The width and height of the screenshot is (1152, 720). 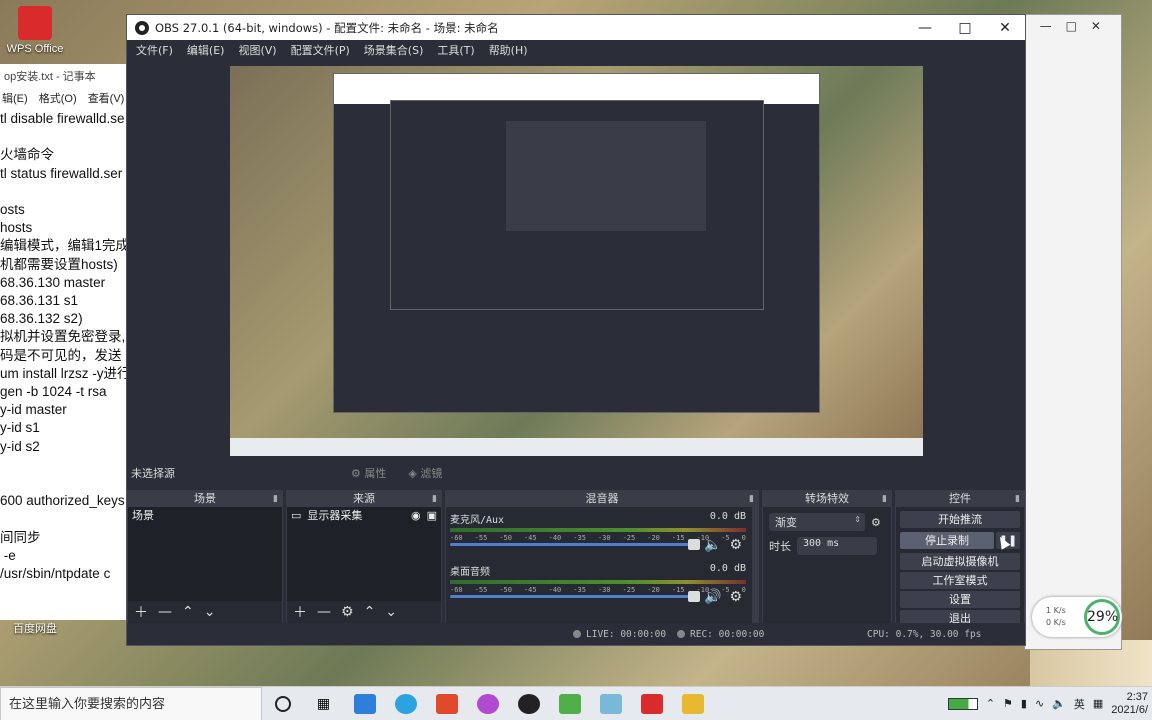 I want to click on minimize-button: —, so click(x=925, y=28).